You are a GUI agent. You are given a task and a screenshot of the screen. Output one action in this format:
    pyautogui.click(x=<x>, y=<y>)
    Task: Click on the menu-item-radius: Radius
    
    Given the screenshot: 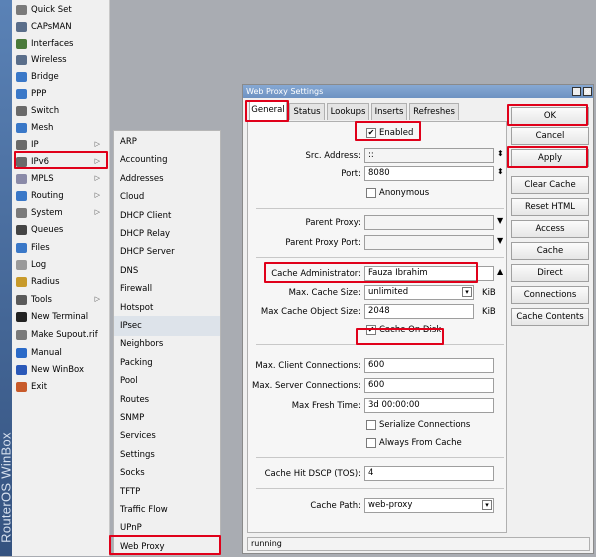 What is the action you would take?
    pyautogui.click(x=61, y=282)
    